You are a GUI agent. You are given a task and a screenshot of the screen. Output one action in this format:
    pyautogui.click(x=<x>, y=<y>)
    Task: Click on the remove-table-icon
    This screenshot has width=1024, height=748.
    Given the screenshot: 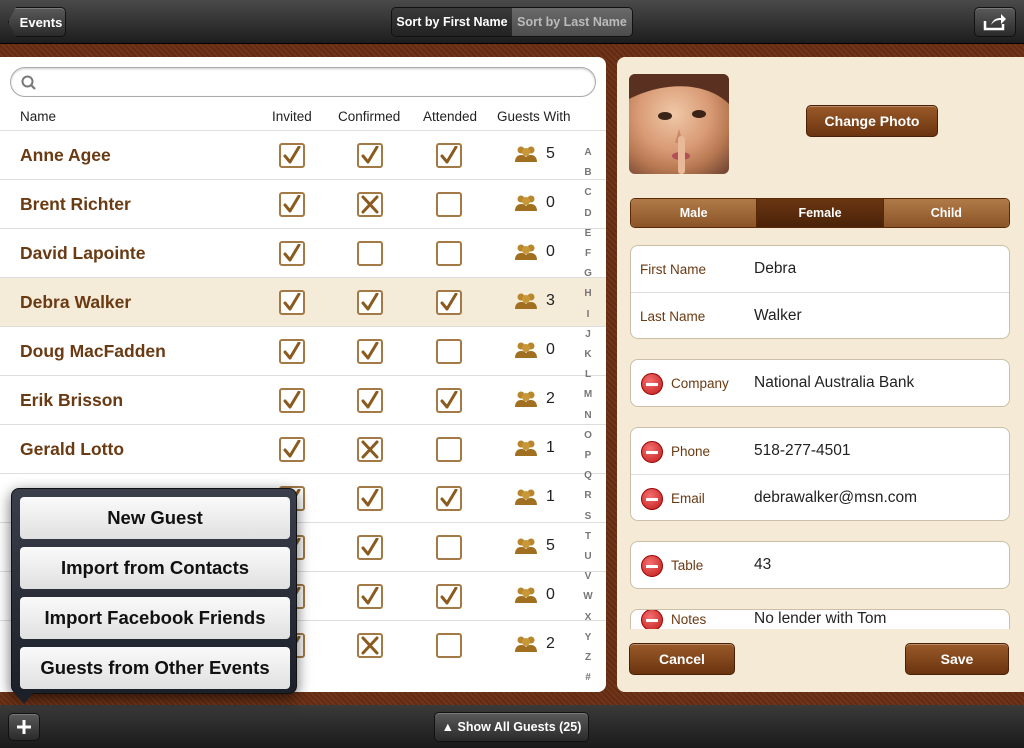 What is the action you would take?
    pyautogui.click(x=652, y=566)
    